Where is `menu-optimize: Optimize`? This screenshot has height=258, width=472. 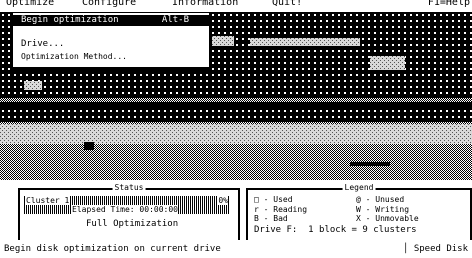 menu-optimize: Optimize is located at coordinates (30, 4).